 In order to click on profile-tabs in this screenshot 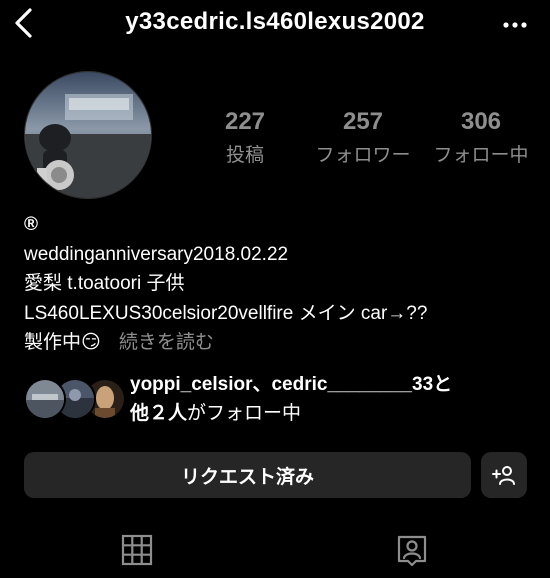, I will do `click(275, 551)`.